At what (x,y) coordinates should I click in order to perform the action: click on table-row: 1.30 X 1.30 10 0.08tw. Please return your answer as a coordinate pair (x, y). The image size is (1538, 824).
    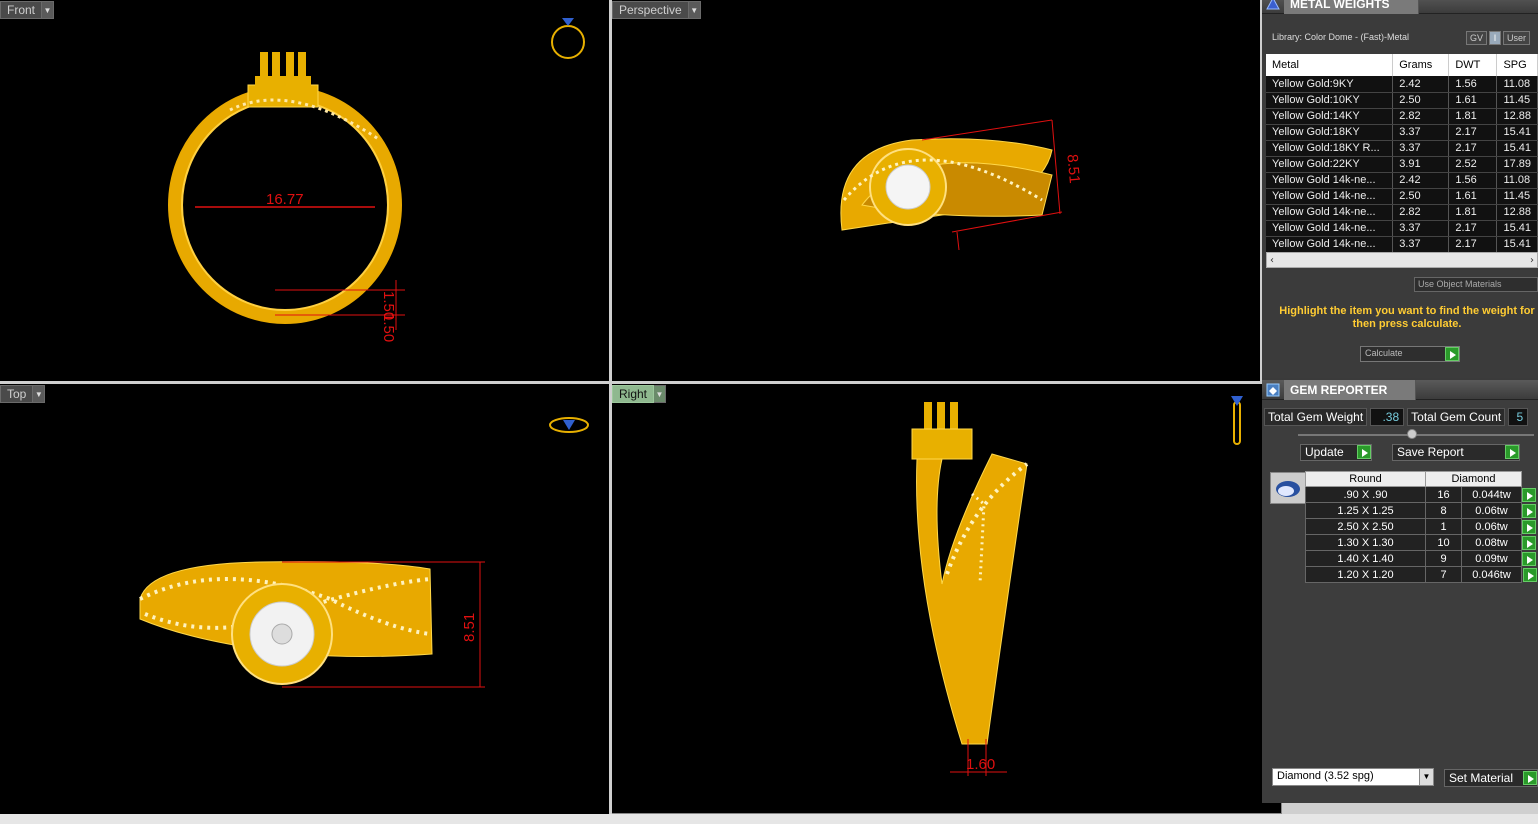
    Looking at the image, I should click on (1421, 542).